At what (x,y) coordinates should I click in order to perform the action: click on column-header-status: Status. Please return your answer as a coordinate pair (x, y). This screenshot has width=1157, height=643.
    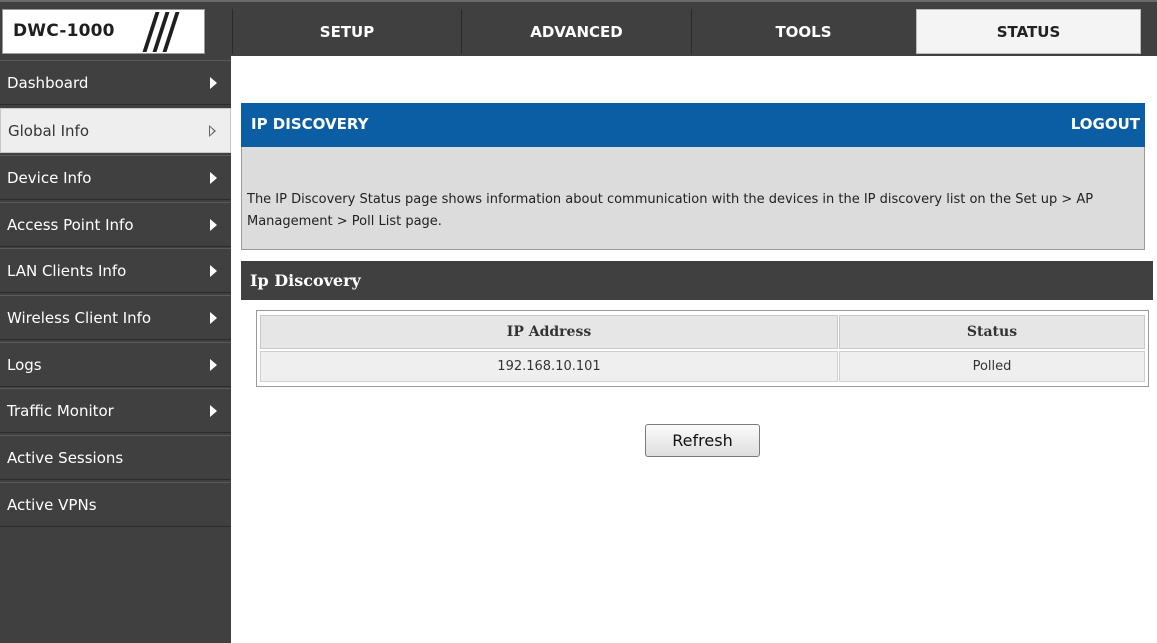
    Looking at the image, I should click on (992, 332).